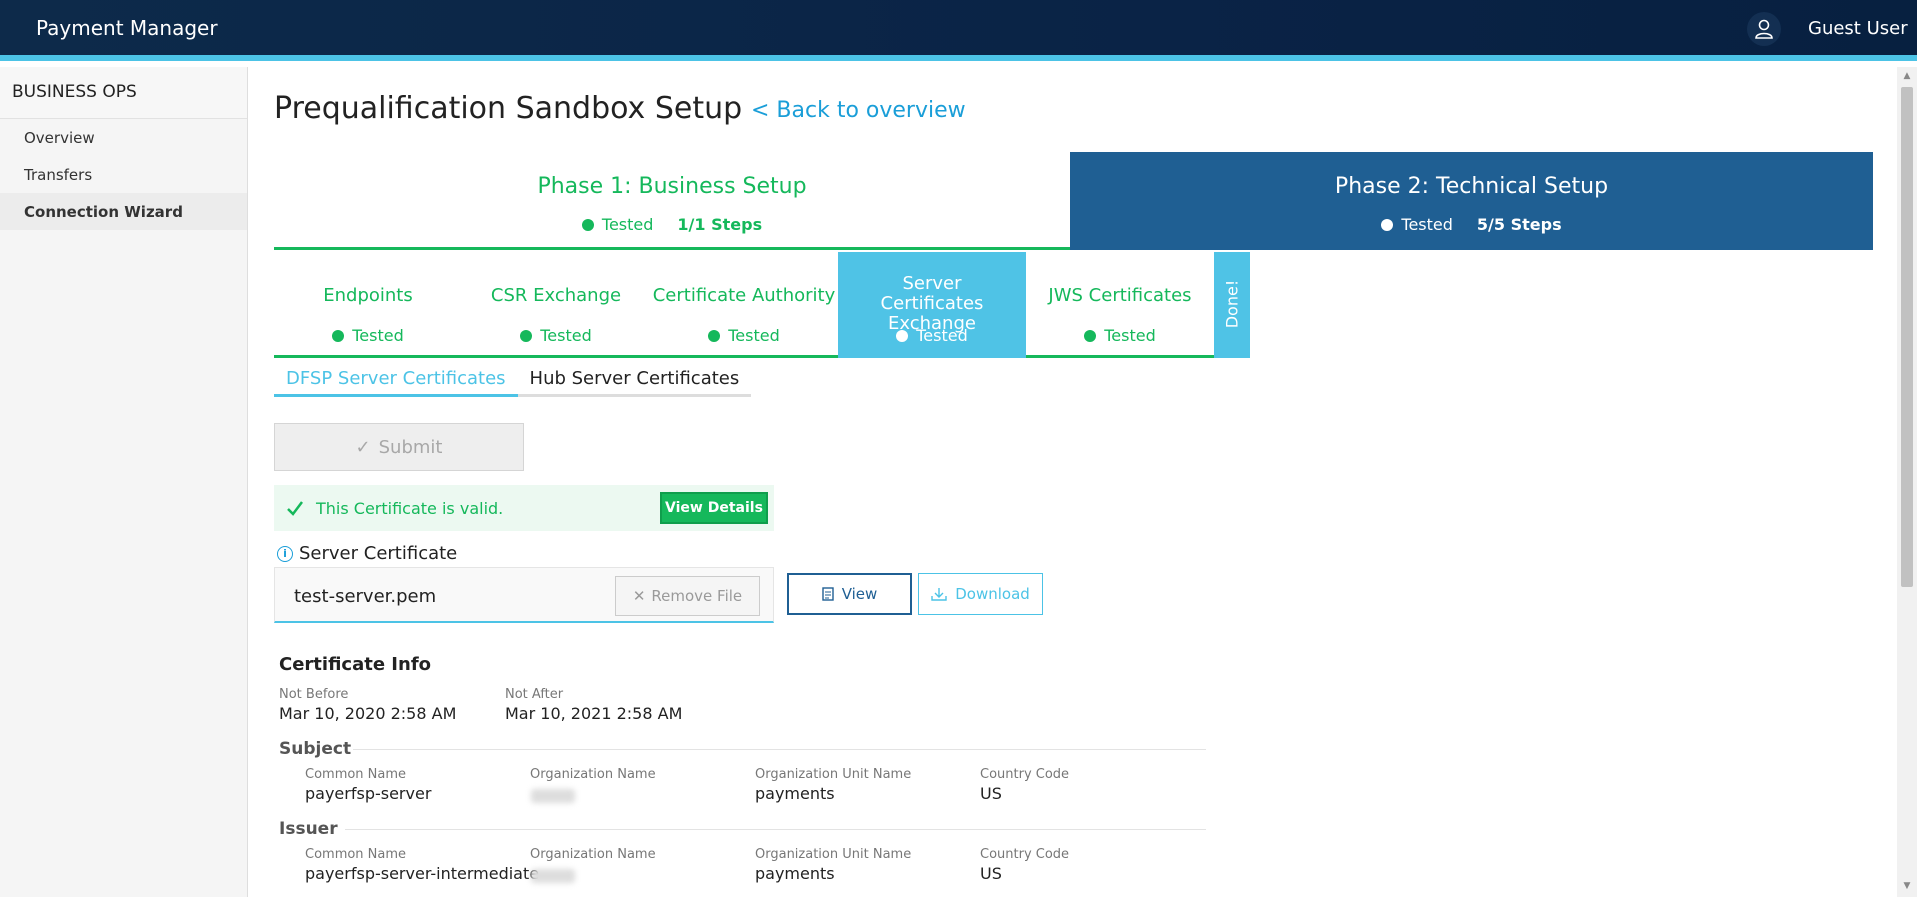 The width and height of the screenshot is (1917, 897). Describe the element at coordinates (355, 664) in the screenshot. I see `certificate-info-title: Certificate Info` at that location.